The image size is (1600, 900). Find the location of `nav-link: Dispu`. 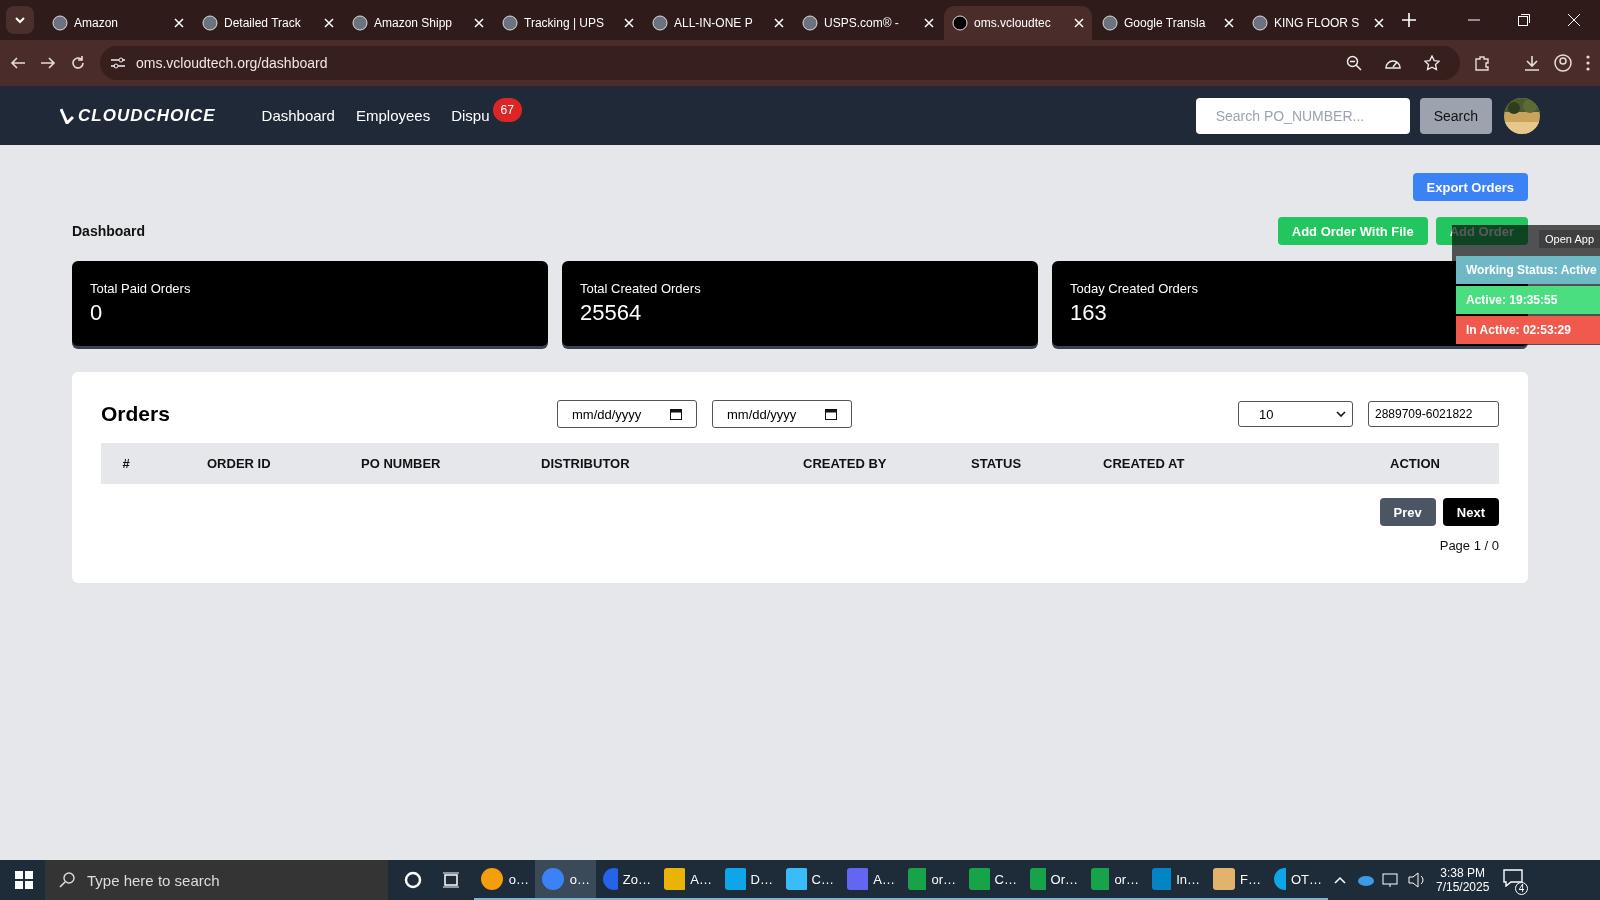

nav-link: Dispu is located at coordinates (470, 115).